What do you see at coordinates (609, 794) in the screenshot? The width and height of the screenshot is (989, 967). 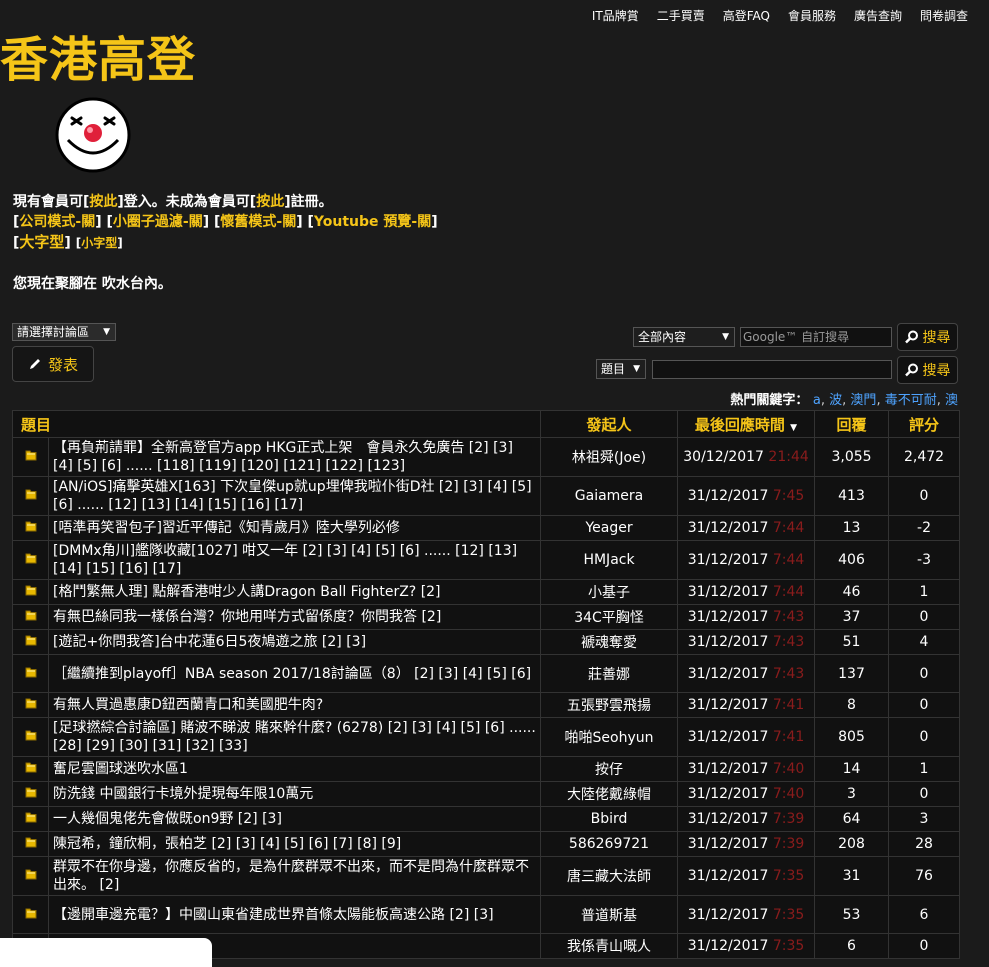 I see `thread-author: 大陸佬戴綠帽` at bounding box center [609, 794].